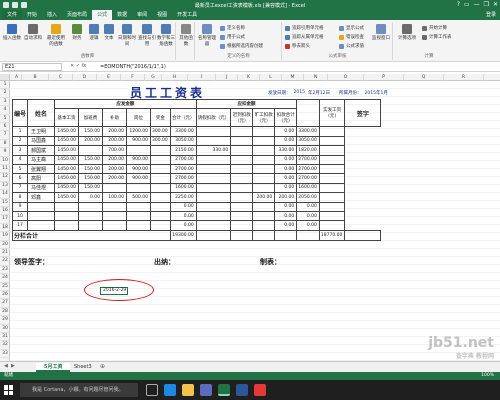 This screenshot has width=500, height=400. What do you see at coordinates (41, 169) in the screenshot?
I see `cell-name: 张翼翔` at bounding box center [41, 169].